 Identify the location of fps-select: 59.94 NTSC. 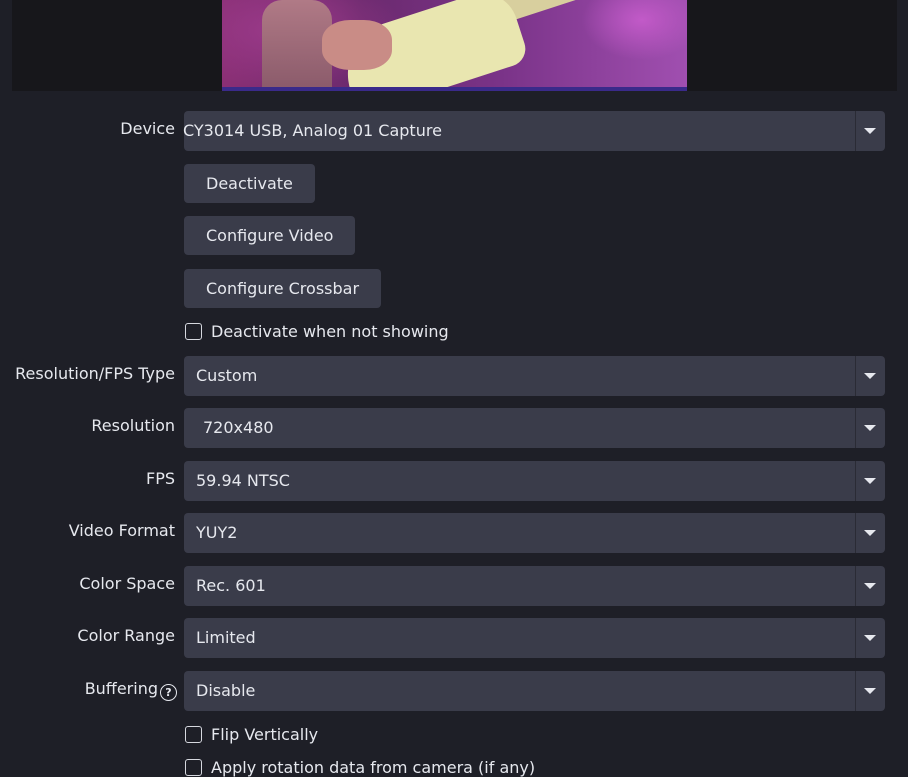
(534, 481).